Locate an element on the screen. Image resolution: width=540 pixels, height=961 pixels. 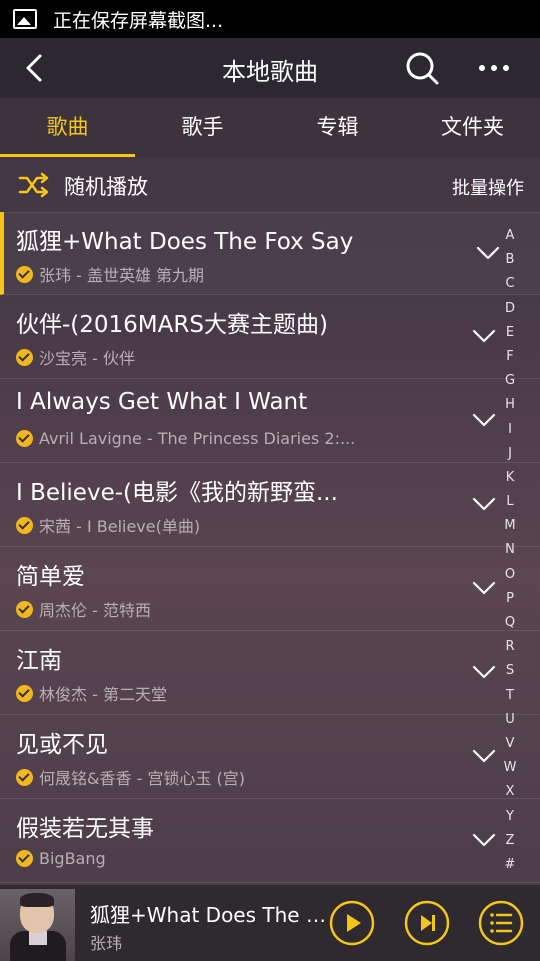
alpha-index-letter: # is located at coordinates (510, 865).